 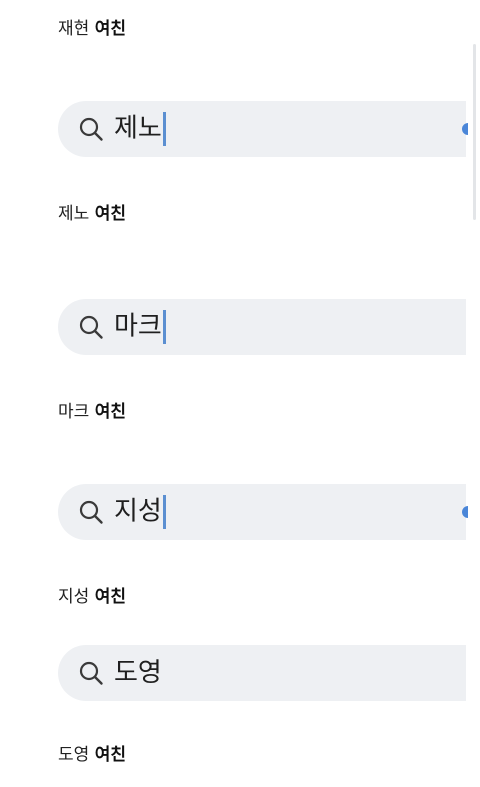 I want to click on suggestion-item: 도영 여친, so click(x=92, y=755).